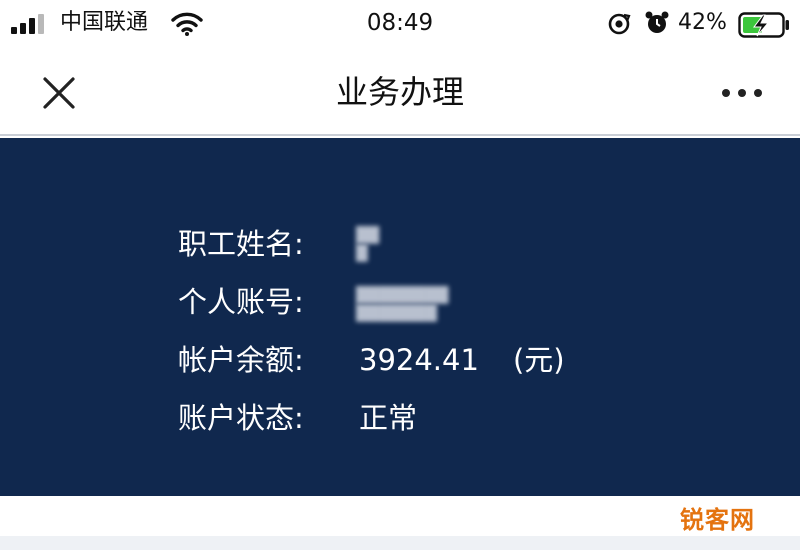  Describe the element at coordinates (436, 244) in the screenshot. I see `employee-name-value-redacted: ██ █` at that location.